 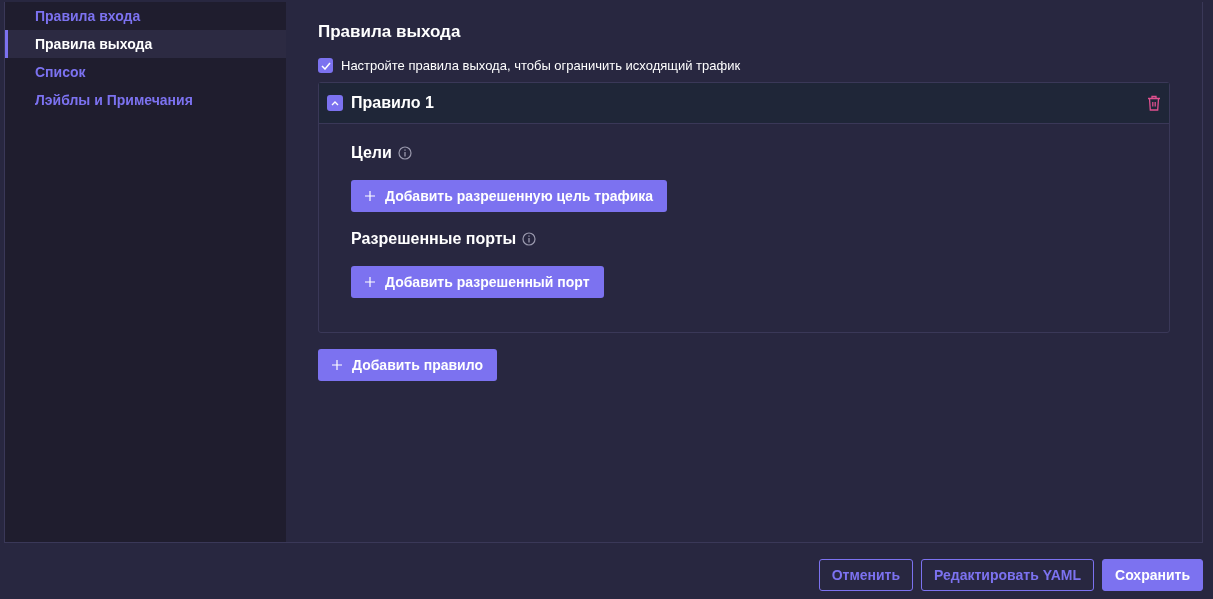 What do you see at coordinates (541, 65) in the screenshot?
I see `checkbox-label: Настройте правила выхода, чтобы ограничить исходящий трафик` at bounding box center [541, 65].